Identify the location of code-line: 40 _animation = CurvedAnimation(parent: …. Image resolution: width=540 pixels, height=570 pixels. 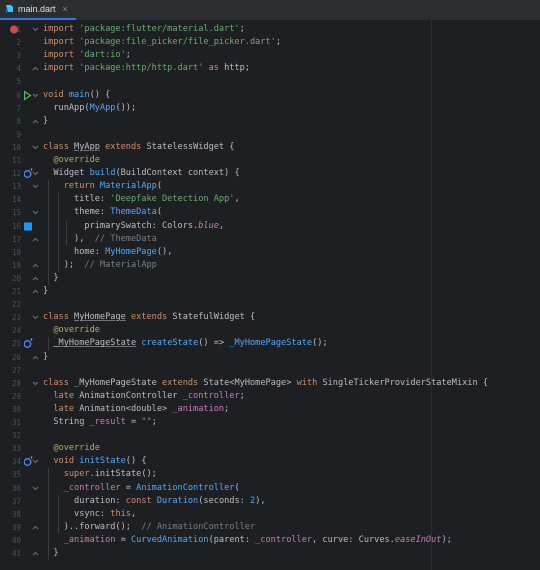
(270, 540).